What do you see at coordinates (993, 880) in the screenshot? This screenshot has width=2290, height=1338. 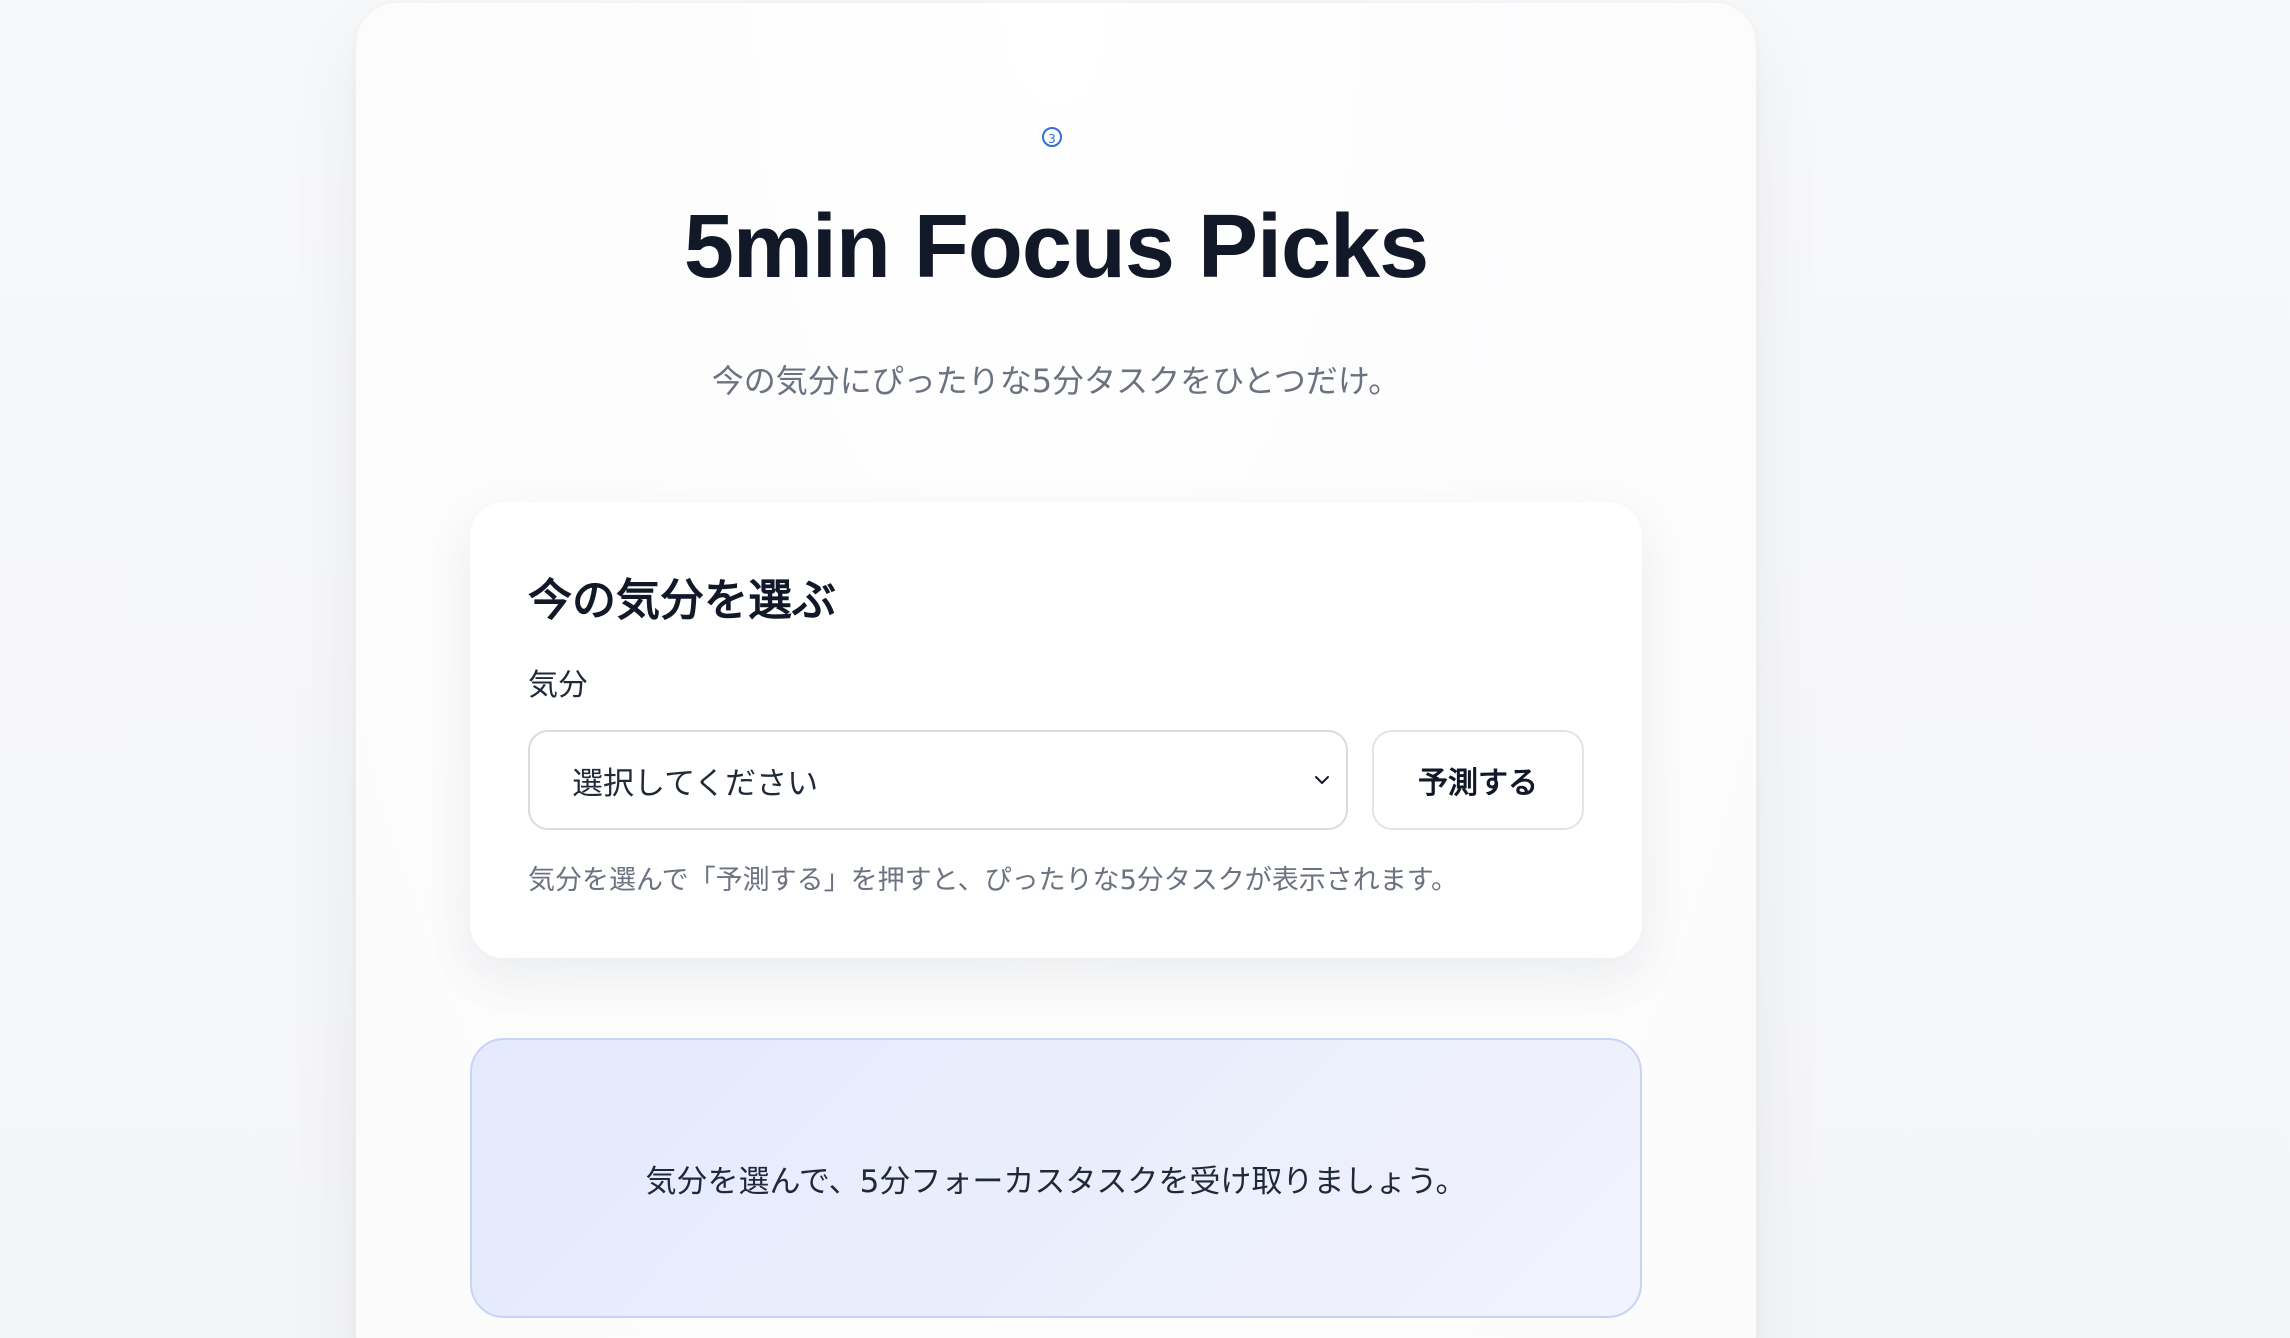 I see `helper-text: 気分を選んで「予測する」を押すと、ぴったりな5分タスクが表示されます。` at bounding box center [993, 880].